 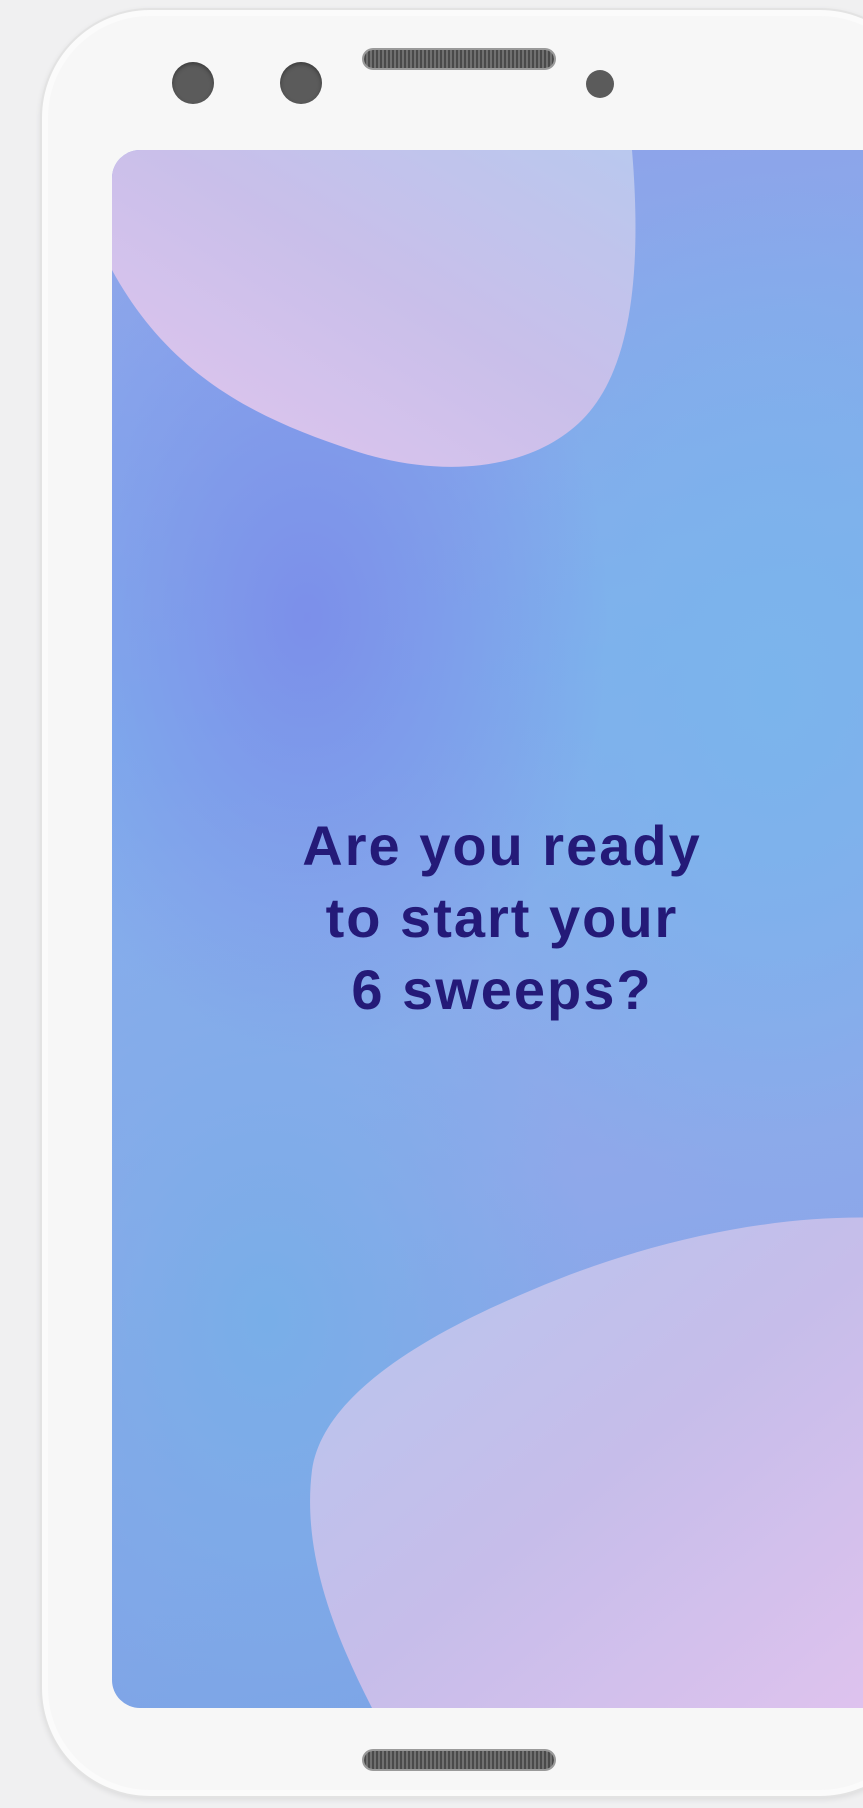 I want to click on top-blob, so click(x=374, y=308).